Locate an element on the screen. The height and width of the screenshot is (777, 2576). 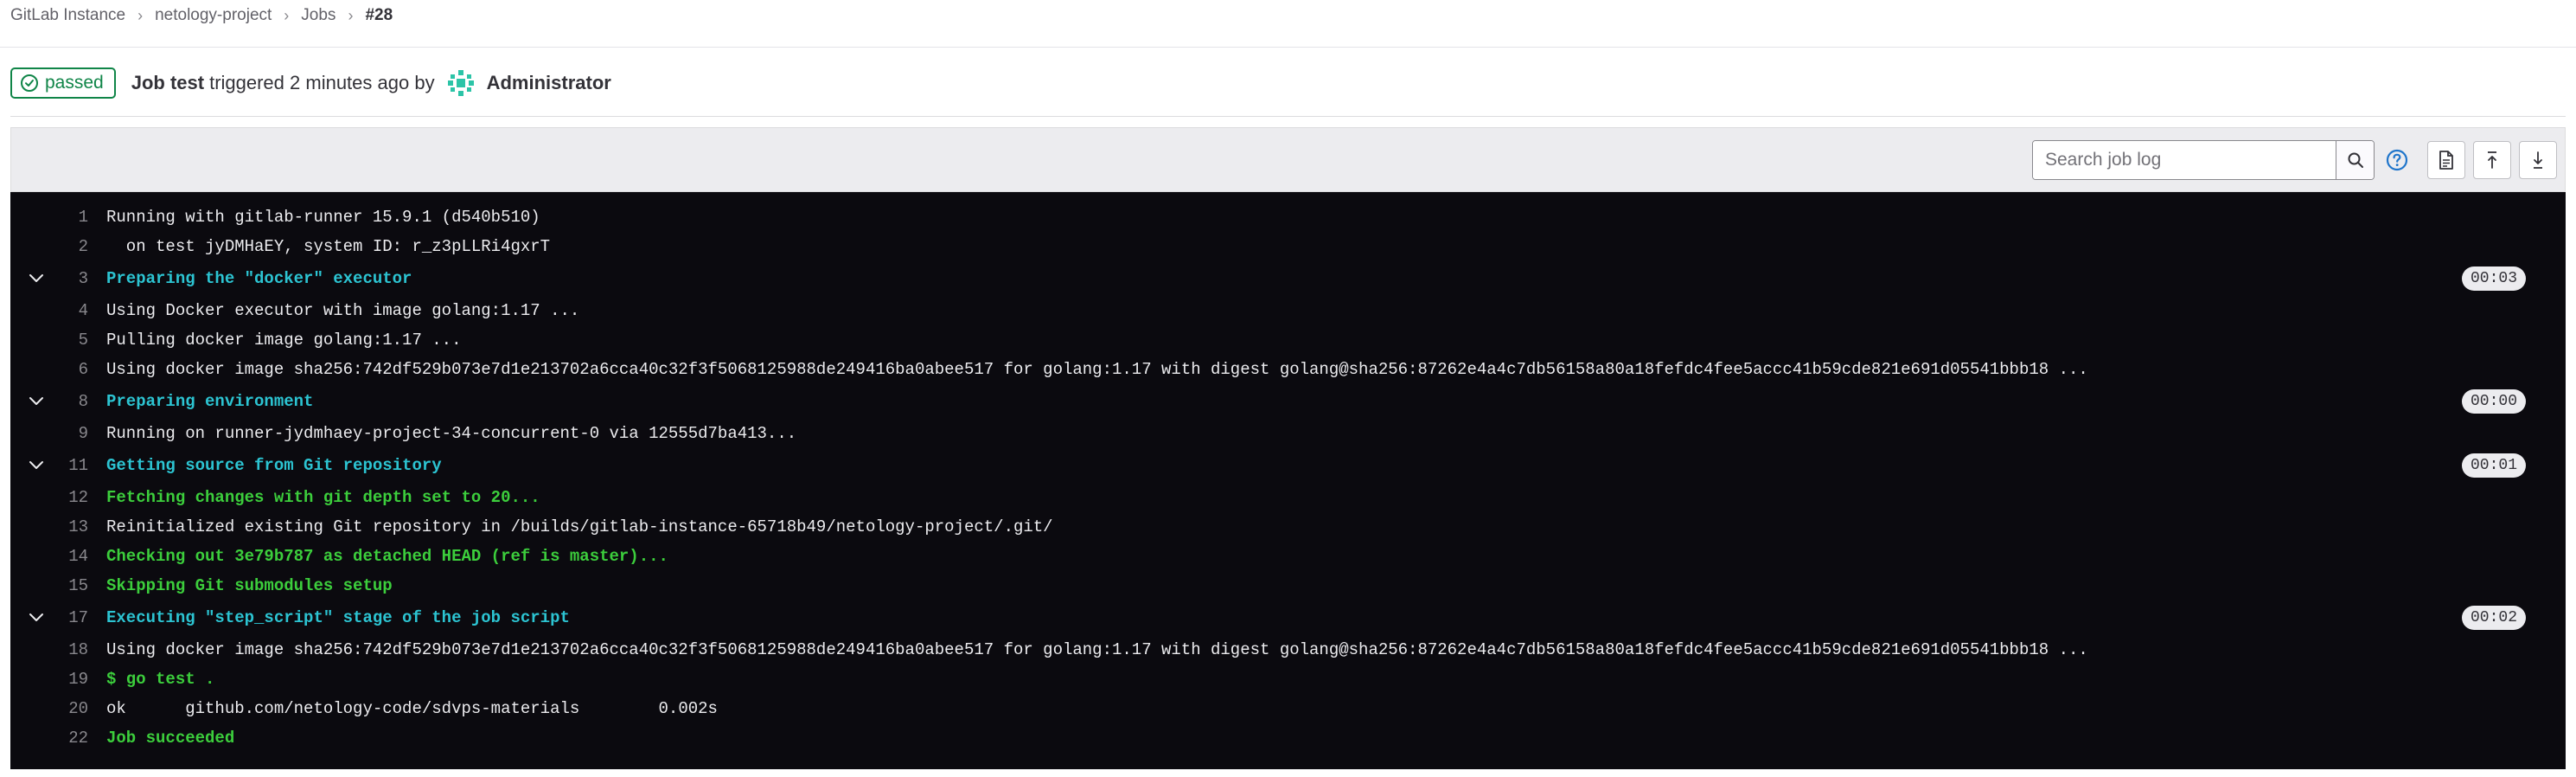
scroll-to-bottom-button is located at coordinates (2538, 160).